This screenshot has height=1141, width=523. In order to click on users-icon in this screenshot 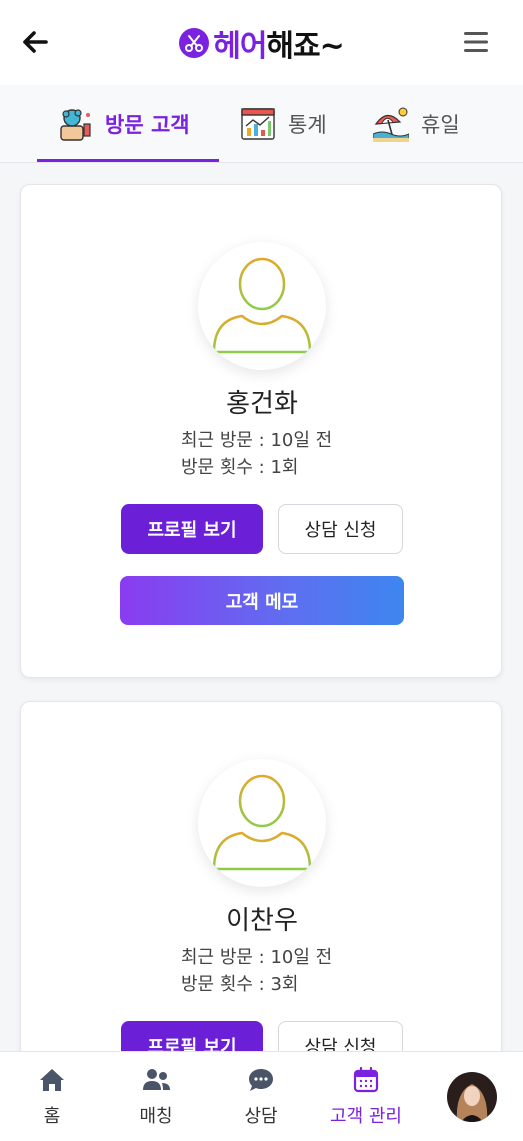, I will do `click(156, 1079)`.